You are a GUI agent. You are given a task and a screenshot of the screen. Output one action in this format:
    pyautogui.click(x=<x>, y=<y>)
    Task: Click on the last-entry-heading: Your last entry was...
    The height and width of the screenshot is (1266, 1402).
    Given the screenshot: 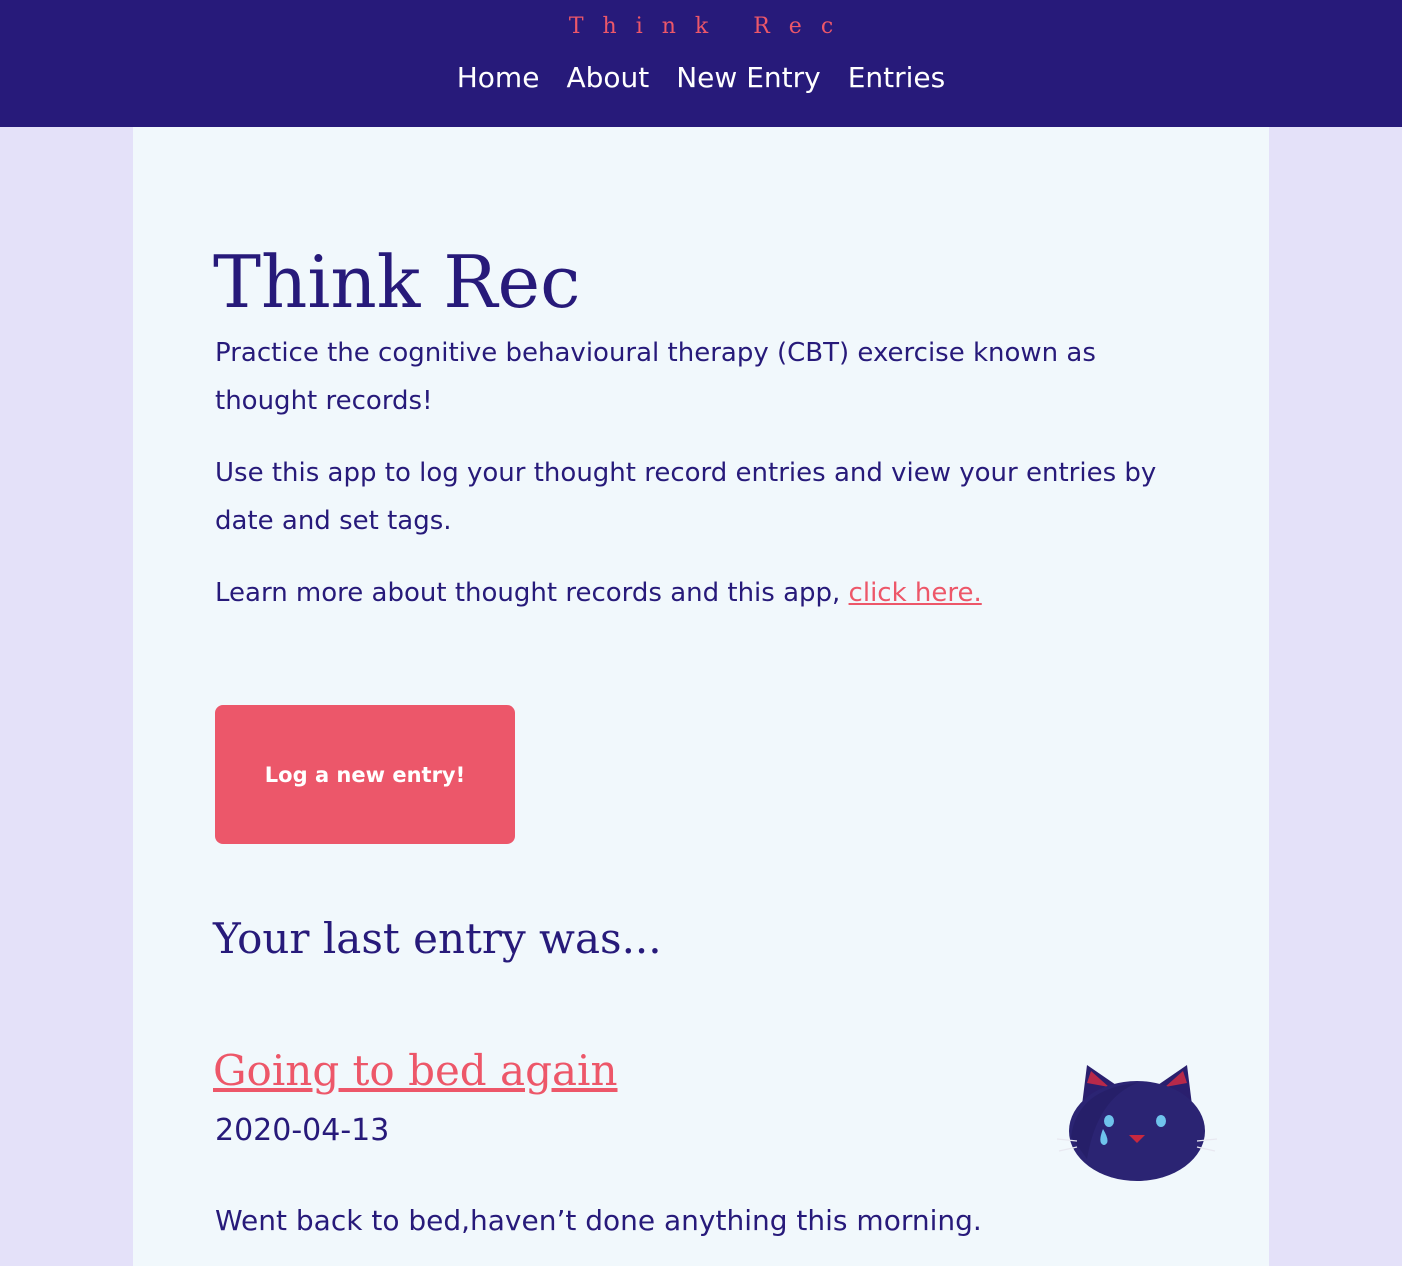 What is the action you would take?
    pyautogui.click(x=437, y=938)
    